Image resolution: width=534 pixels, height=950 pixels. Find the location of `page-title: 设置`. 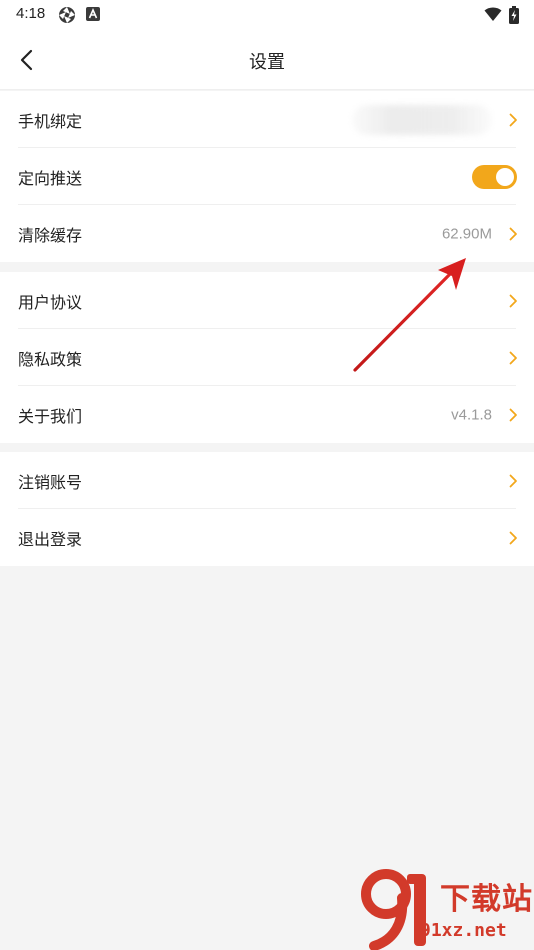

page-title: 设置 is located at coordinates (267, 62).